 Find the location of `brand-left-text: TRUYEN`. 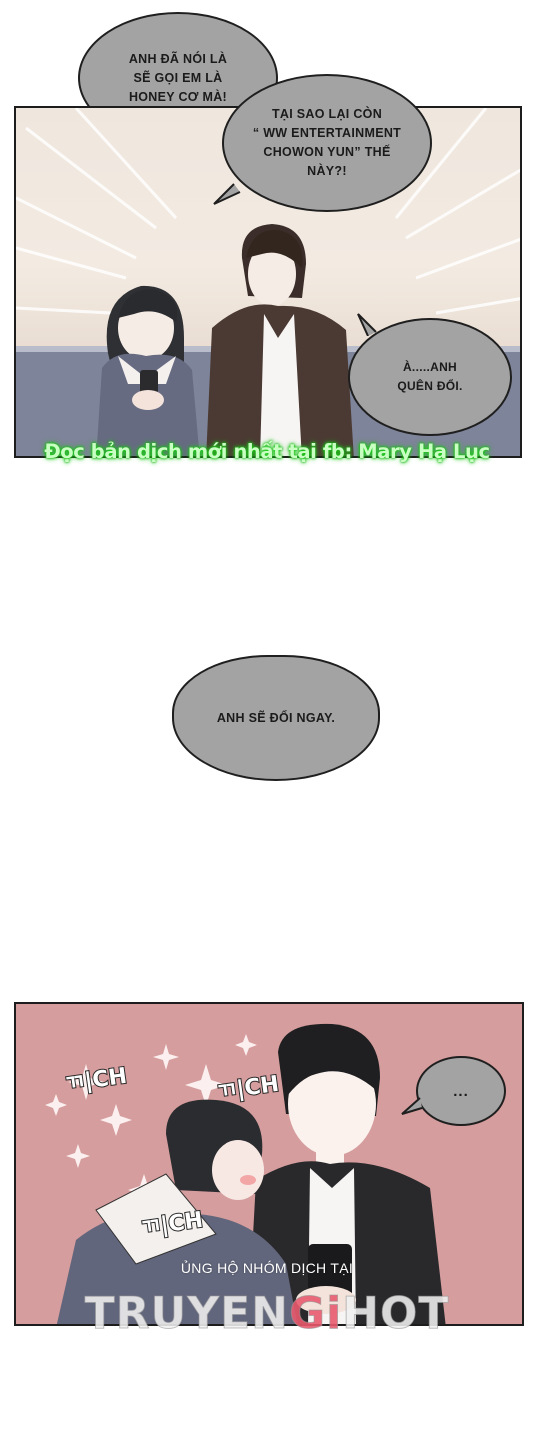

brand-left-text: TRUYEN is located at coordinates (186, 1314).